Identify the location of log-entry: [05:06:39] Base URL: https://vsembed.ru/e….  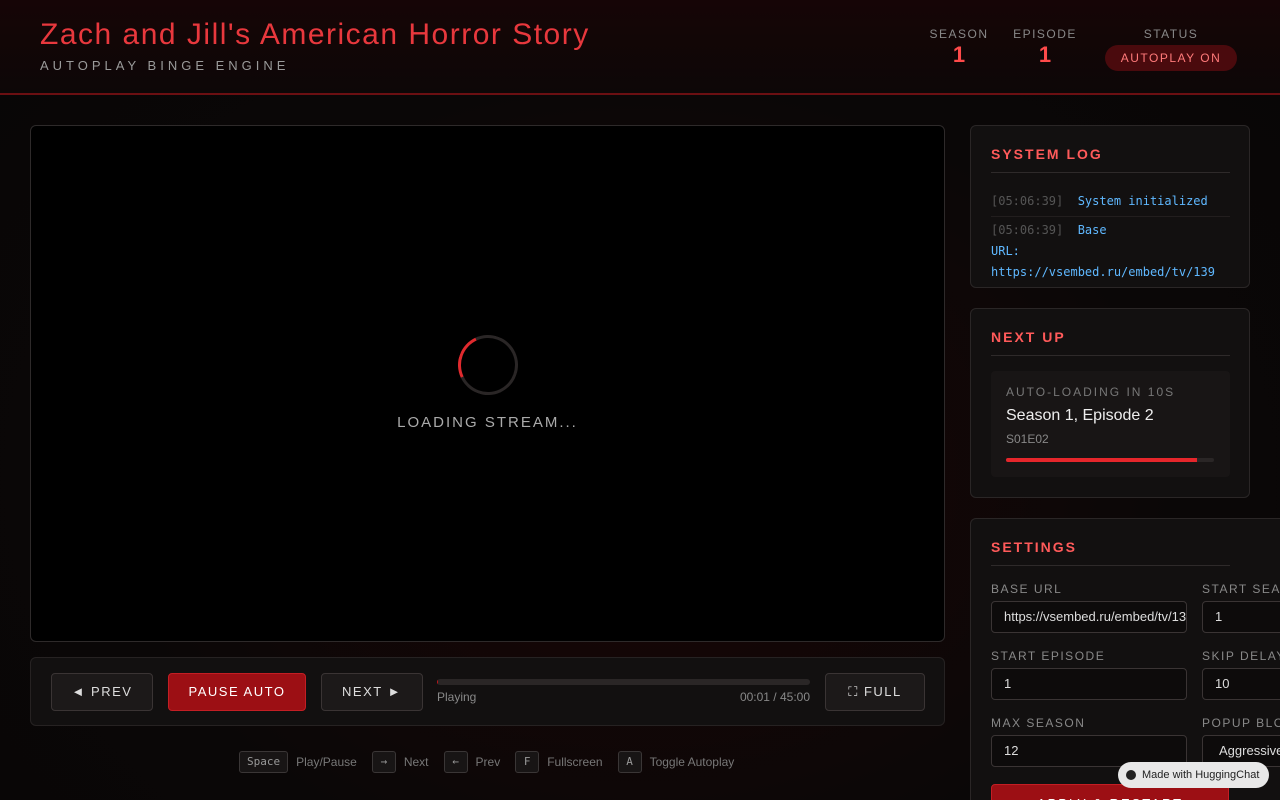
(1110, 253).